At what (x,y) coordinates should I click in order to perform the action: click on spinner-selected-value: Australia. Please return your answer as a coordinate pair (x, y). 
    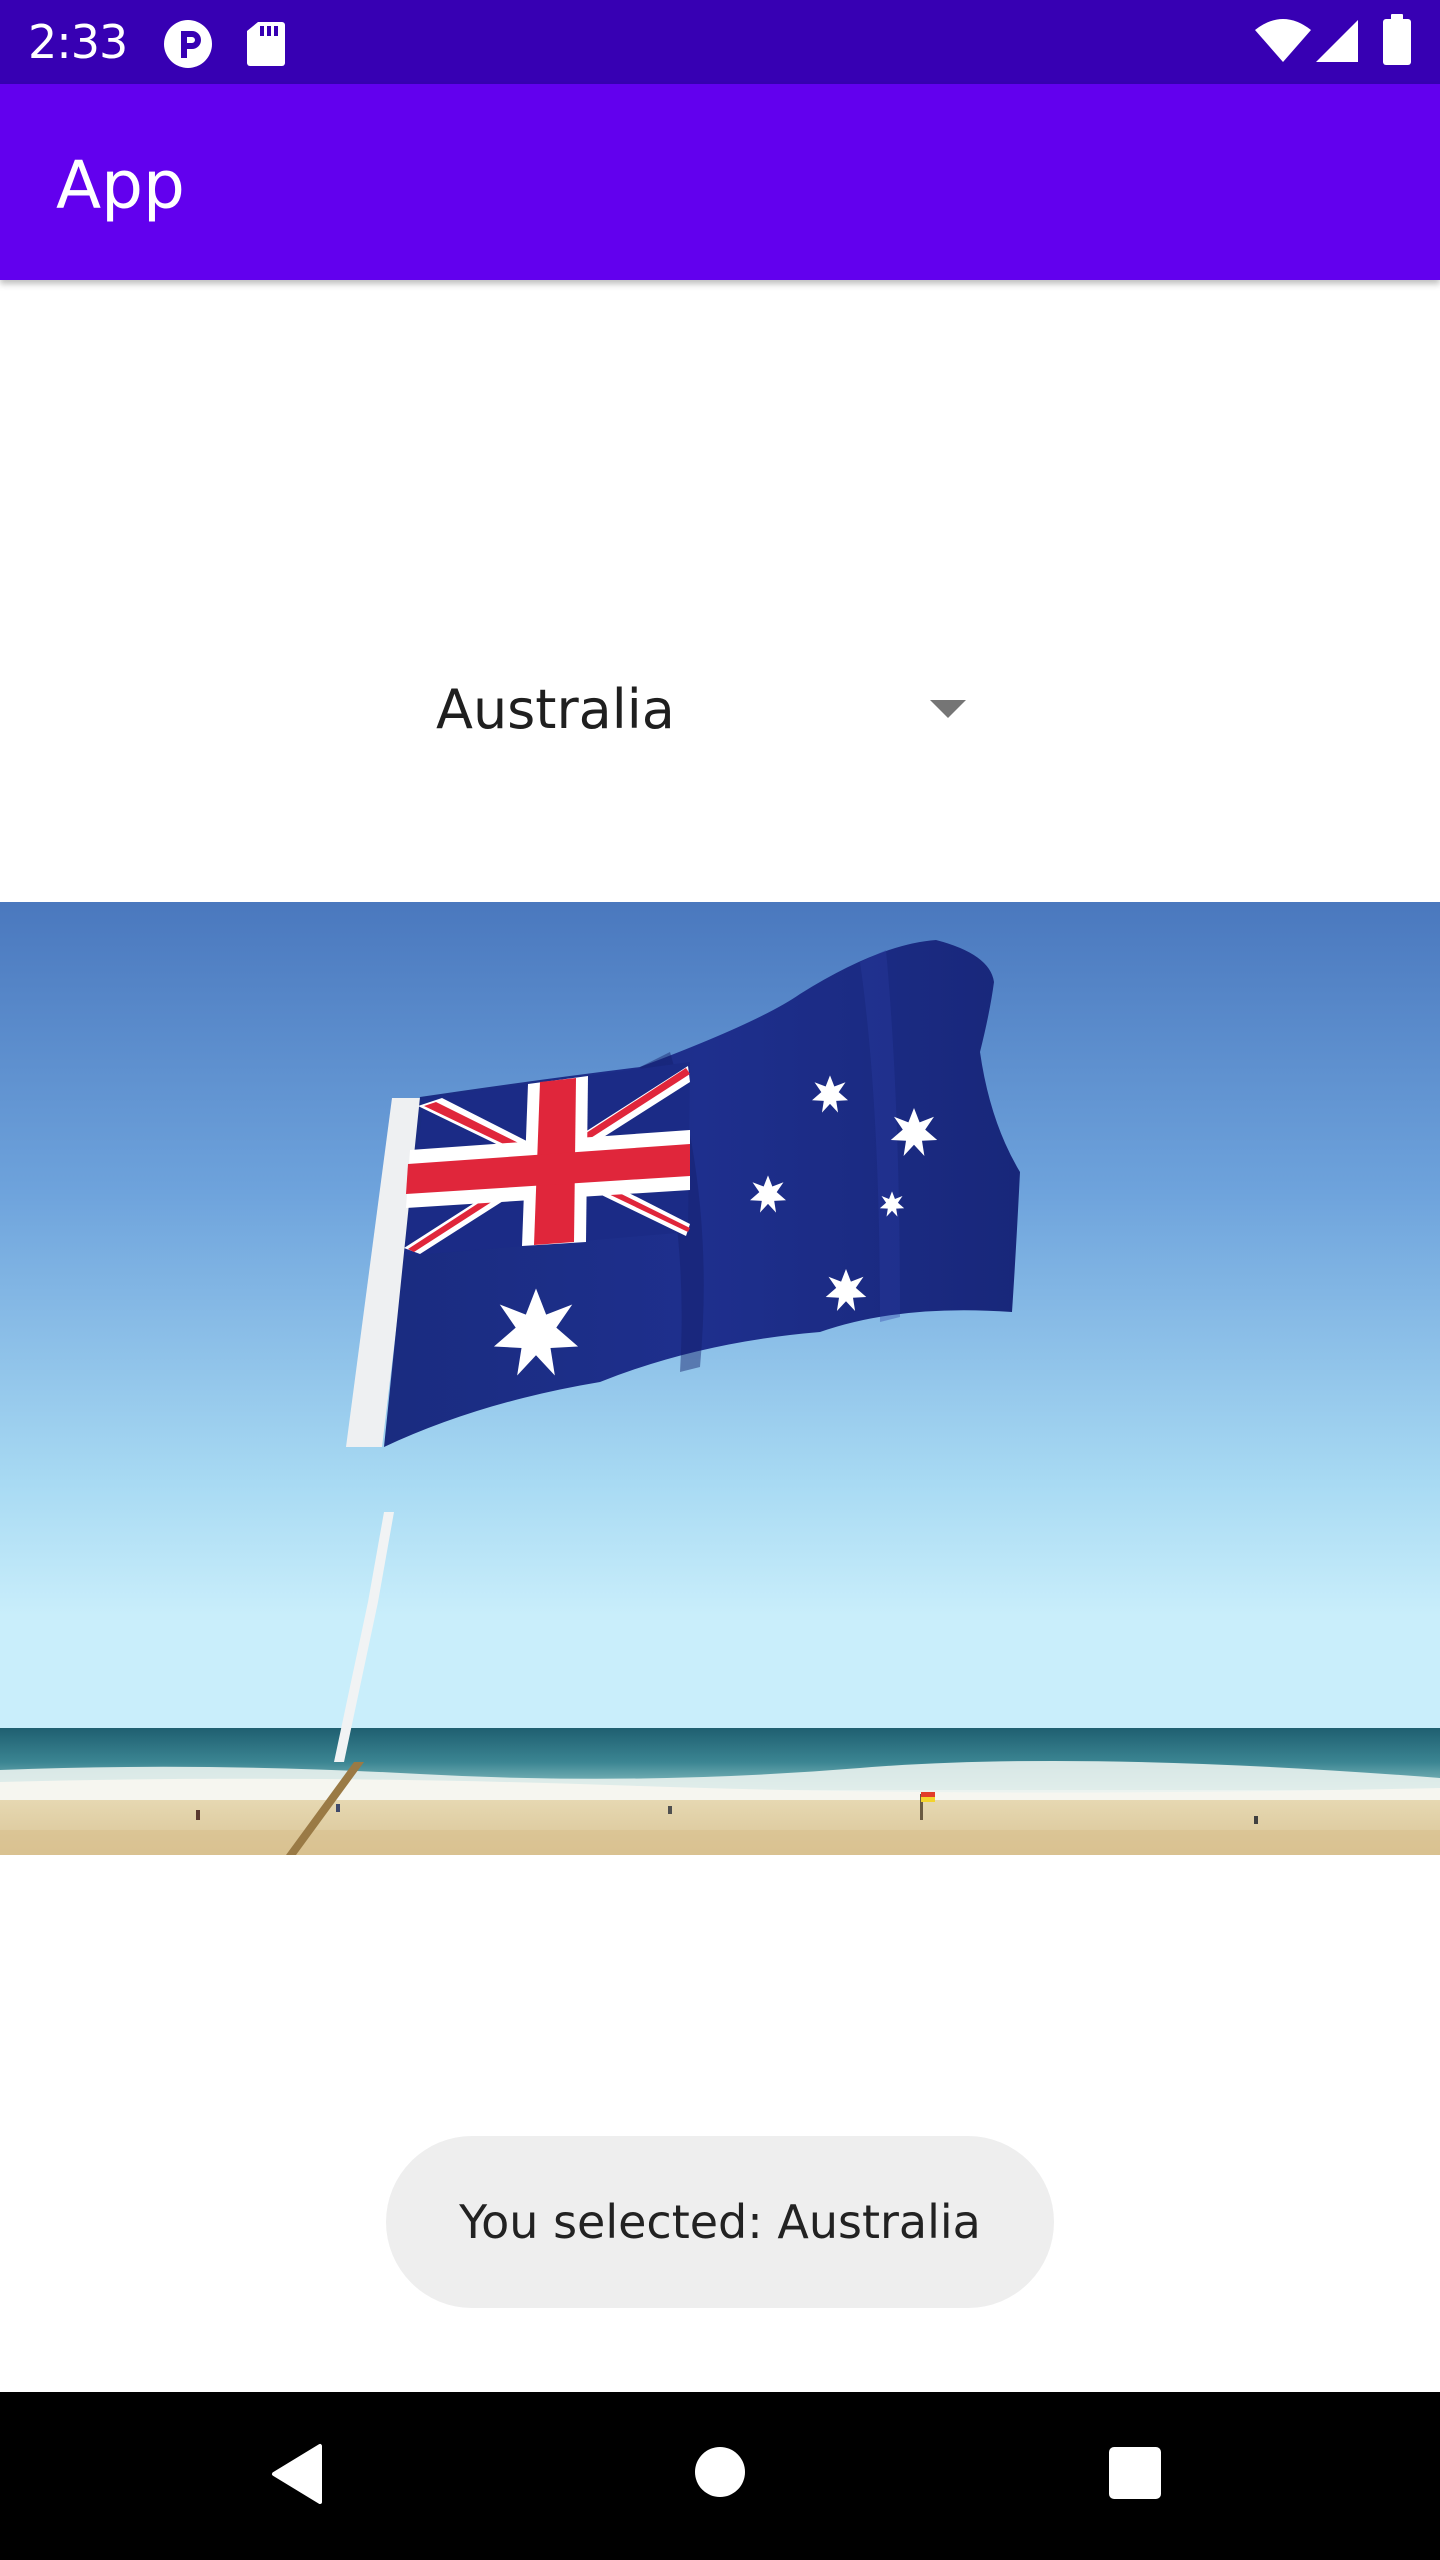
    Looking at the image, I should click on (555, 709).